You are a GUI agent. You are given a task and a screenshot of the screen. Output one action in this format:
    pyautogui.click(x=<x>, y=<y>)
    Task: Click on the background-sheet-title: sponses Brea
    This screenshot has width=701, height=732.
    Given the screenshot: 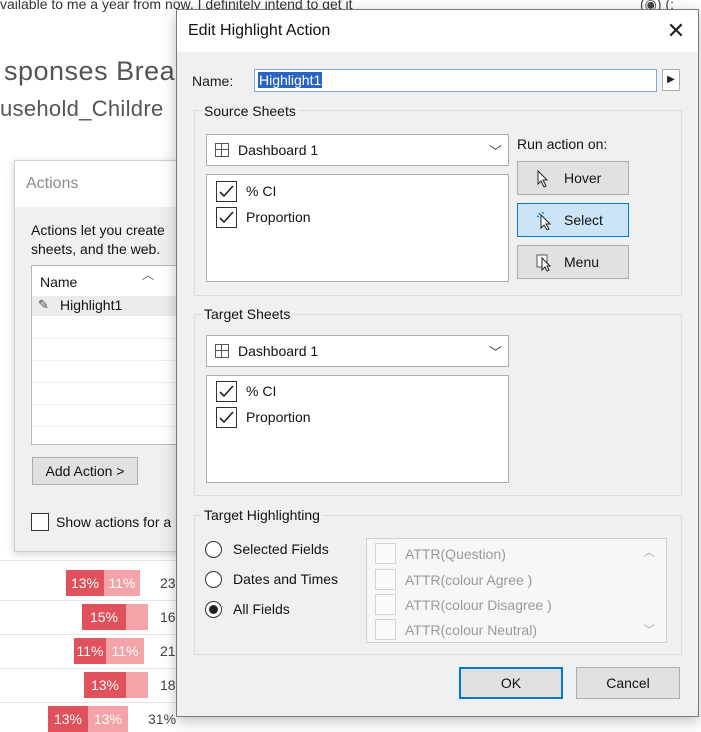 What is the action you would take?
    pyautogui.click(x=90, y=71)
    